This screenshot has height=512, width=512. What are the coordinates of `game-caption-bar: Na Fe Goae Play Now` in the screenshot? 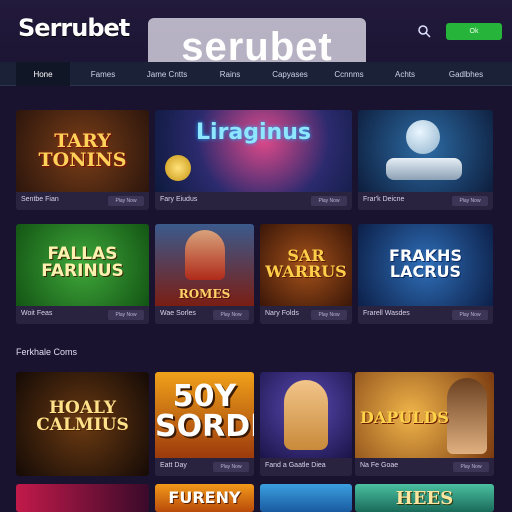 It's located at (424, 467).